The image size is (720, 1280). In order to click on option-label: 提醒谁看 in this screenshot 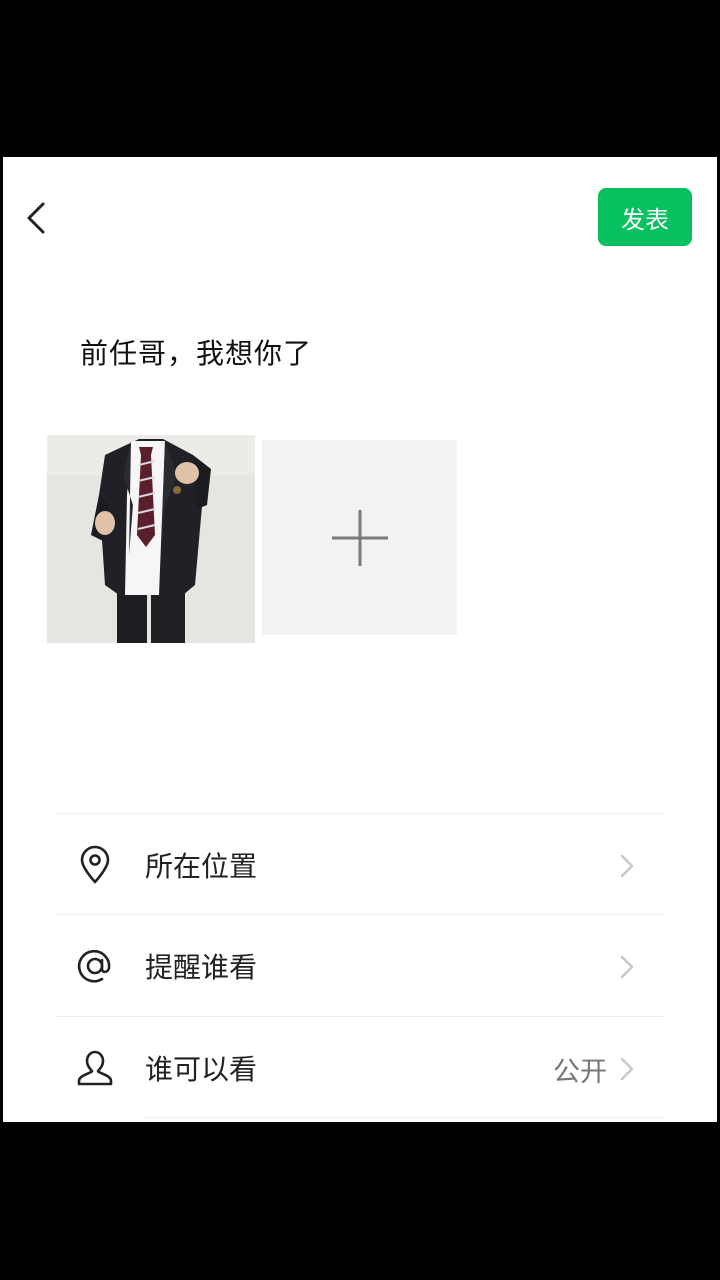, I will do `click(201, 967)`.